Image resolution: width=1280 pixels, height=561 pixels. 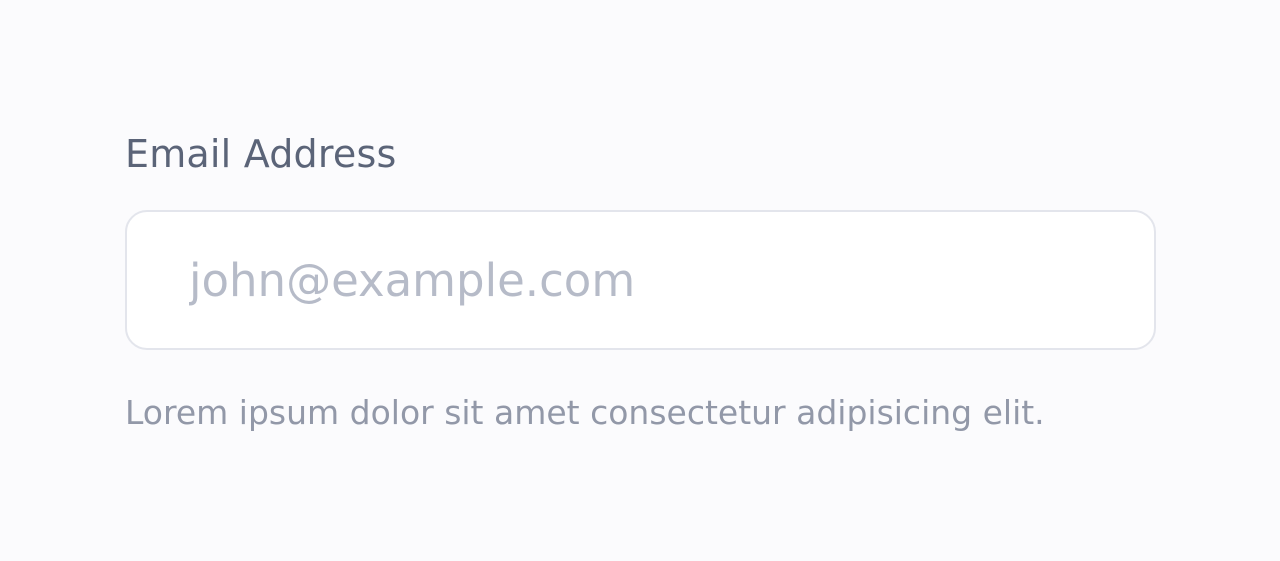 I want to click on email-label: Email Address, so click(x=261, y=154).